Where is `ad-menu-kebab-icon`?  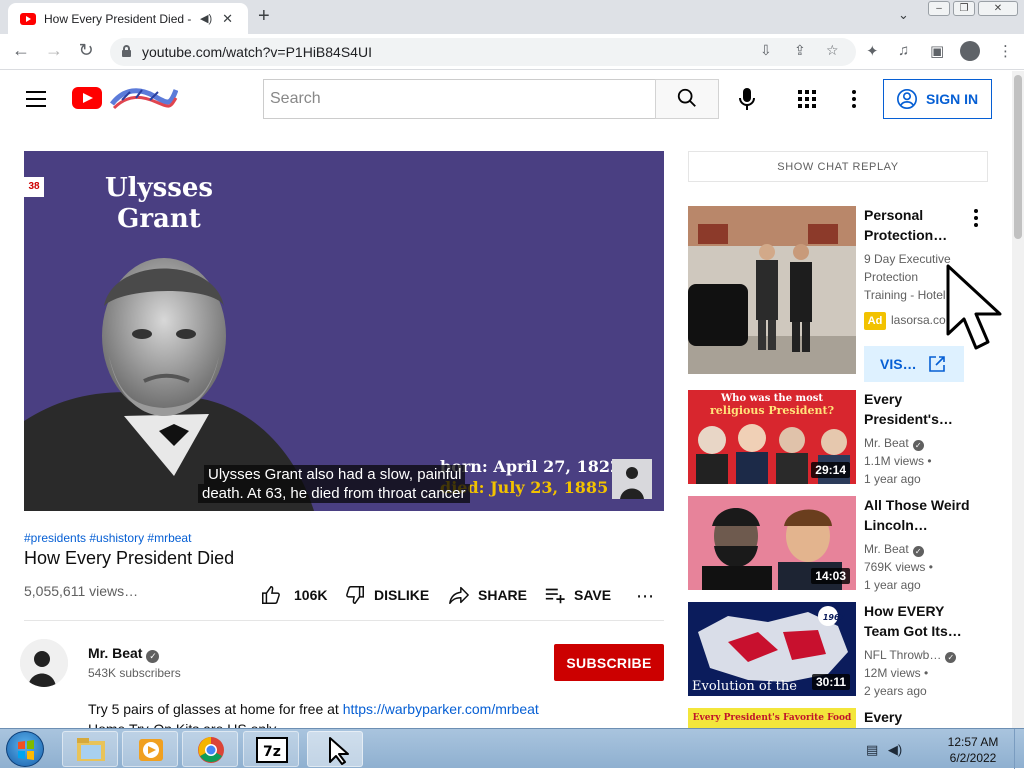 ad-menu-kebab-icon is located at coordinates (976, 218).